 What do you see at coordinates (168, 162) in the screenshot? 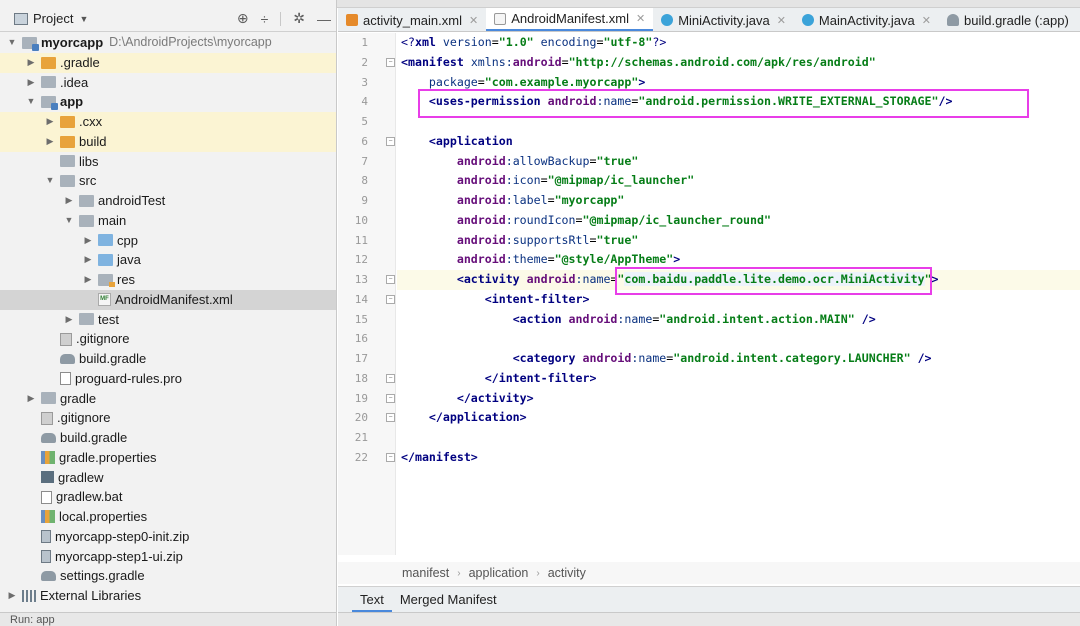
I see `tree-item: libs` at bounding box center [168, 162].